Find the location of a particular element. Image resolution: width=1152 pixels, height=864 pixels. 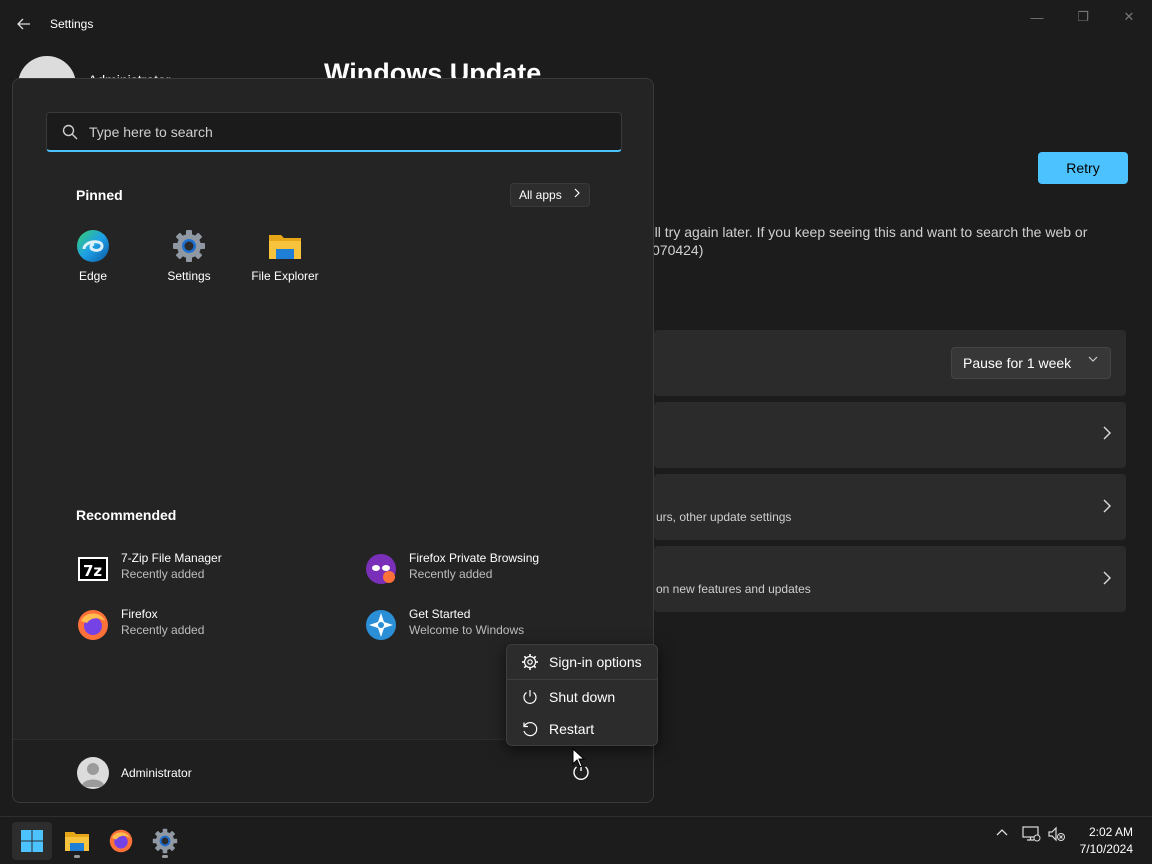

clock-time: 2:02 AM is located at coordinates (1111, 832).